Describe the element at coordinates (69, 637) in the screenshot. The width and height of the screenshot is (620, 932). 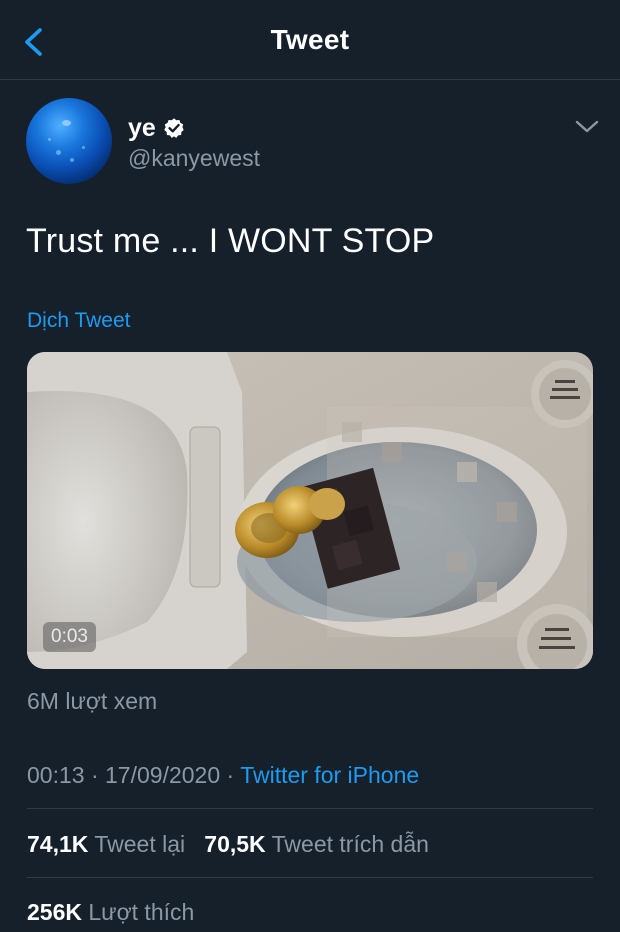
I see `video-duration: 0:03` at that location.